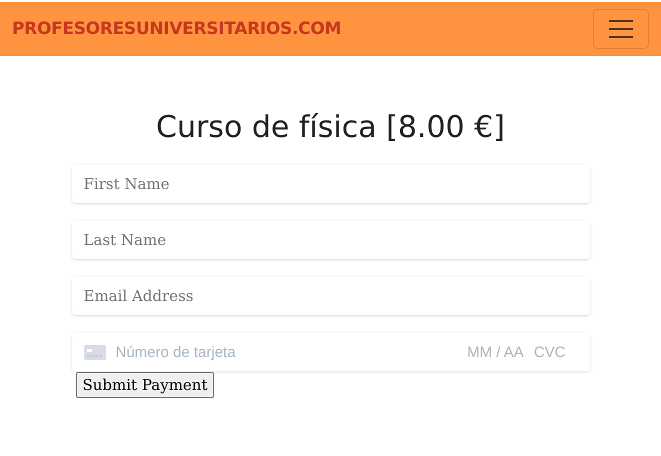 The image size is (661, 456). I want to click on cvc-placeholder: CVC, so click(550, 352).